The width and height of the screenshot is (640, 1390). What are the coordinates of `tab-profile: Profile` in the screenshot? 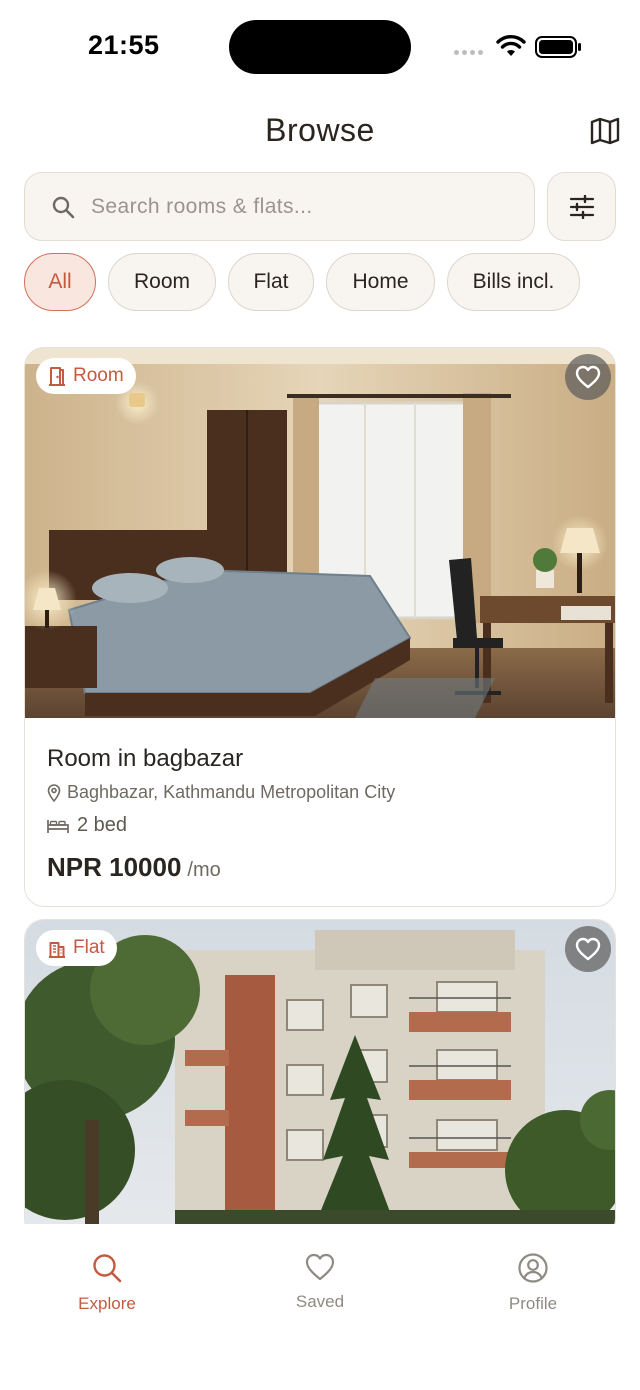 It's located at (533, 1283).